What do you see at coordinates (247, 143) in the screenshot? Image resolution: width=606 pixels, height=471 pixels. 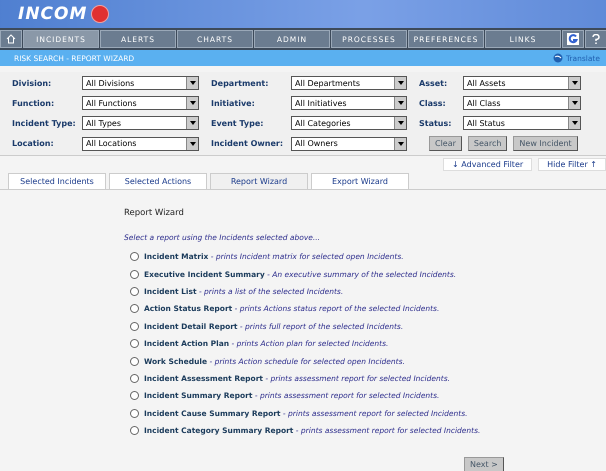 I see `filter-label: Incident Owner:` at bounding box center [247, 143].